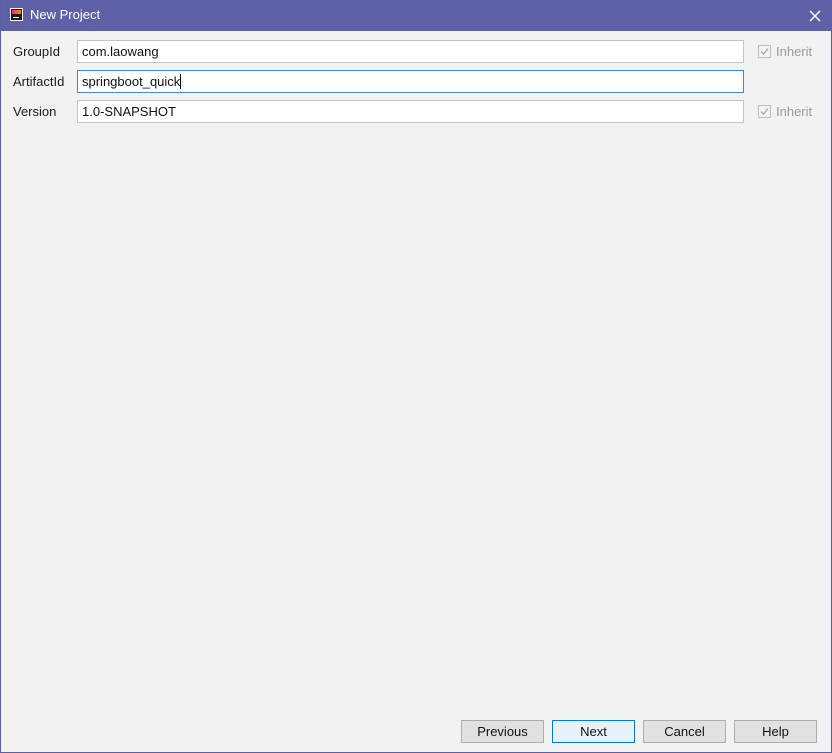 This screenshot has height=753, width=832. Describe the element at coordinates (65, 14) in the screenshot. I see `window-title: New Project` at that location.